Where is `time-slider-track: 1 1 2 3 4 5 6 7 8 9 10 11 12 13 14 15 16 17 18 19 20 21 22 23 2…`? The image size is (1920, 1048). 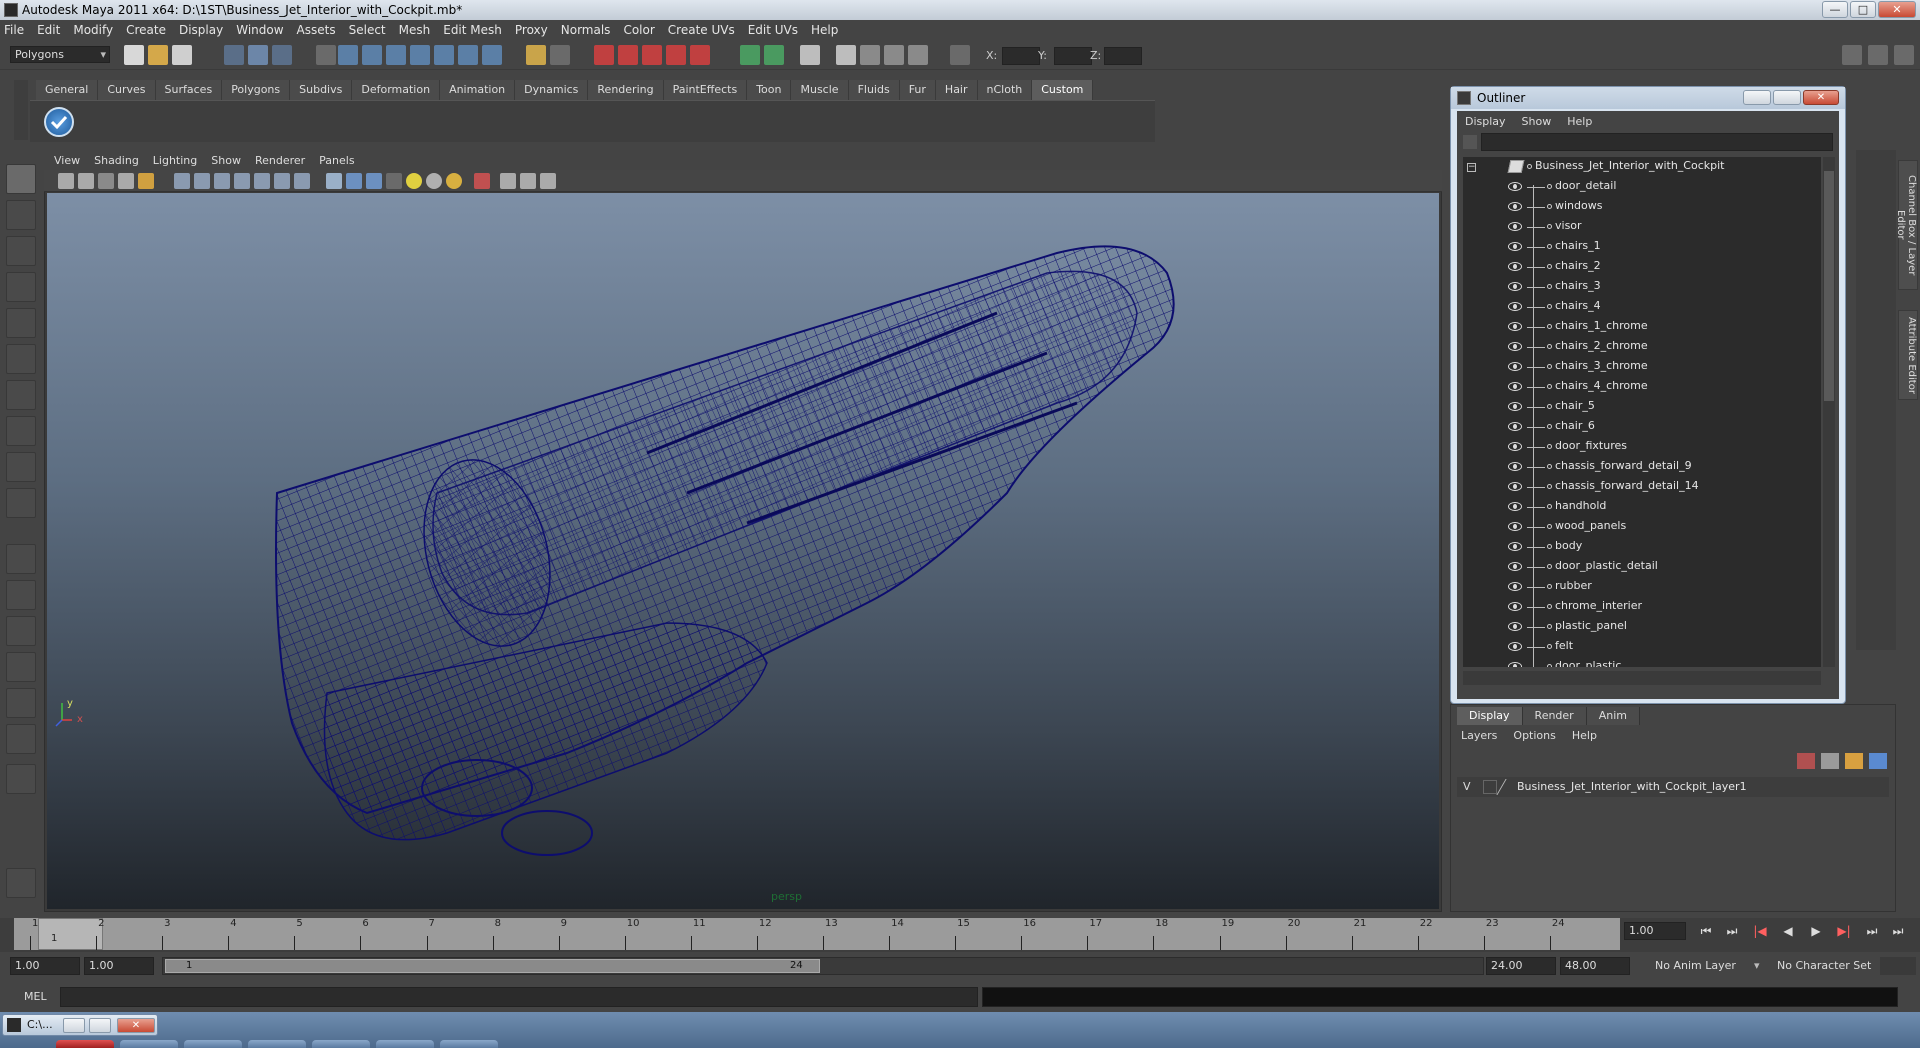
time-slider-track: 1 1 2 3 4 5 6 7 8 9 10 11 12 13 14 15 16 17 18 19 20 21 22 23 2… is located at coordinates (817, 934).